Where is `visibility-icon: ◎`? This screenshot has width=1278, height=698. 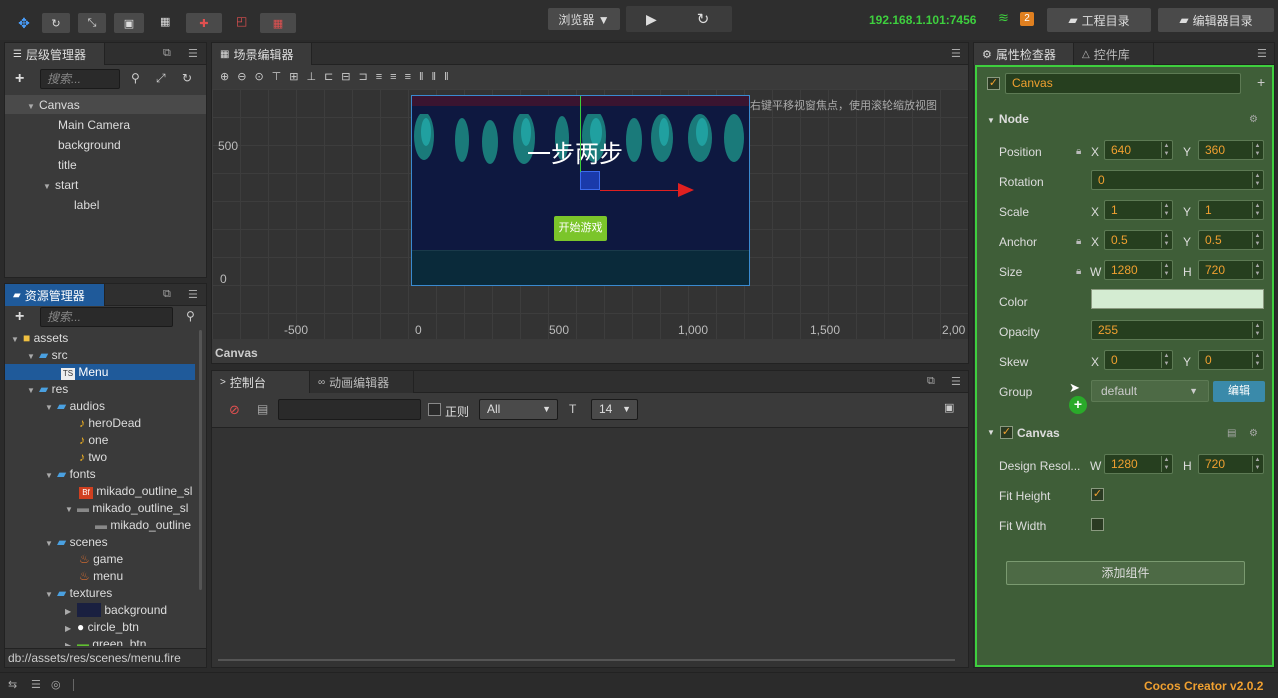 visibility-icon: ◎ is located at coordinates (56, 684).